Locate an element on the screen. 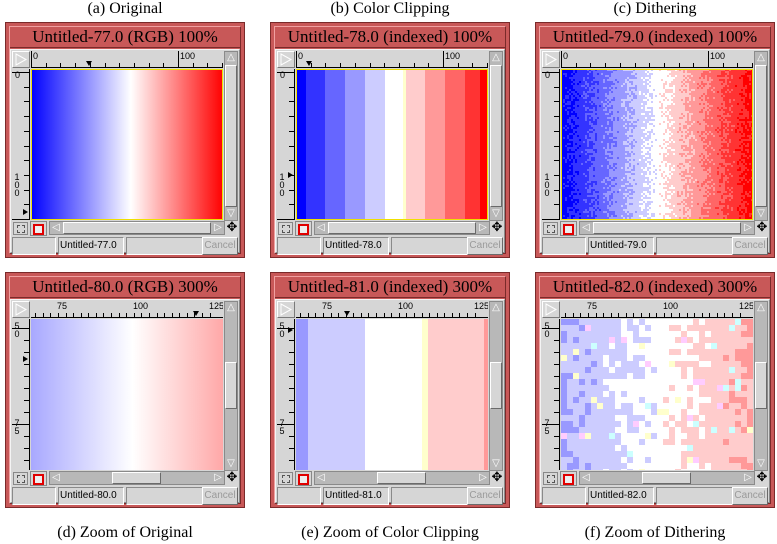 This screenshot has height=544, width=777. window-title: Untitled-77.0 (RGB) 100% is located at coordinates (125, 37).